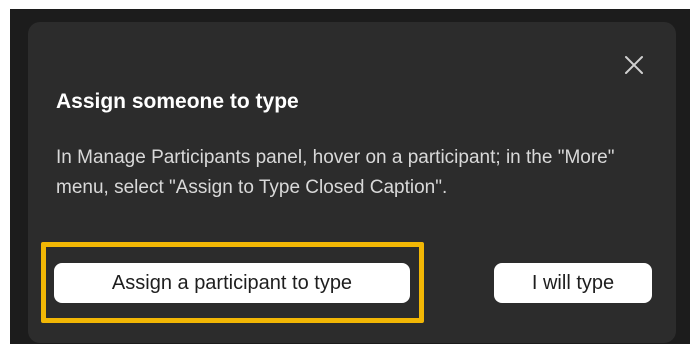 The width and height of the screenshot is (699, 353). I want to click on close-button, so click(634, 65).